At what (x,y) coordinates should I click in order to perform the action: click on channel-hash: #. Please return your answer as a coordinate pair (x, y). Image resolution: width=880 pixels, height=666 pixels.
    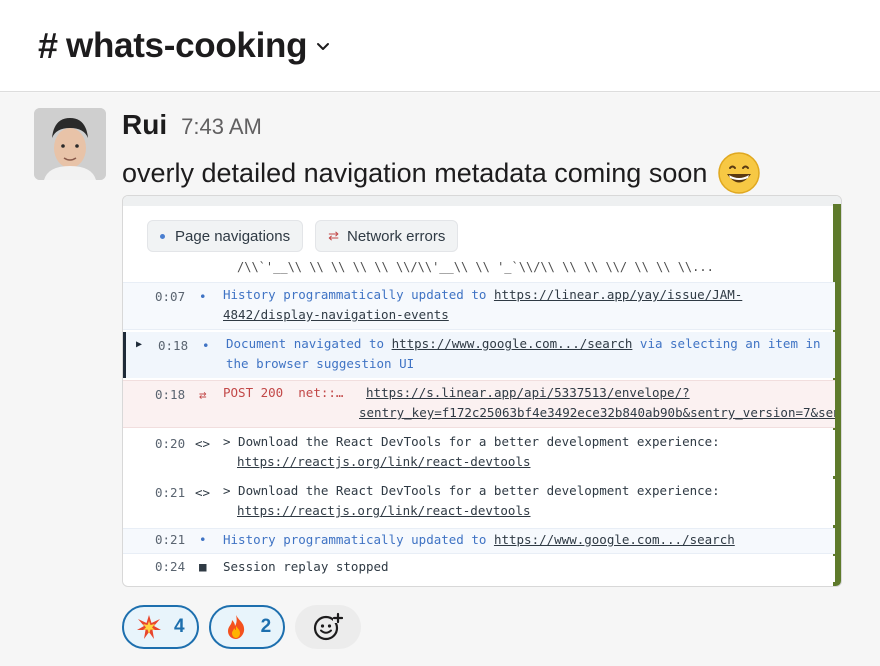
    Looking at the image, I should click on (48, 45).